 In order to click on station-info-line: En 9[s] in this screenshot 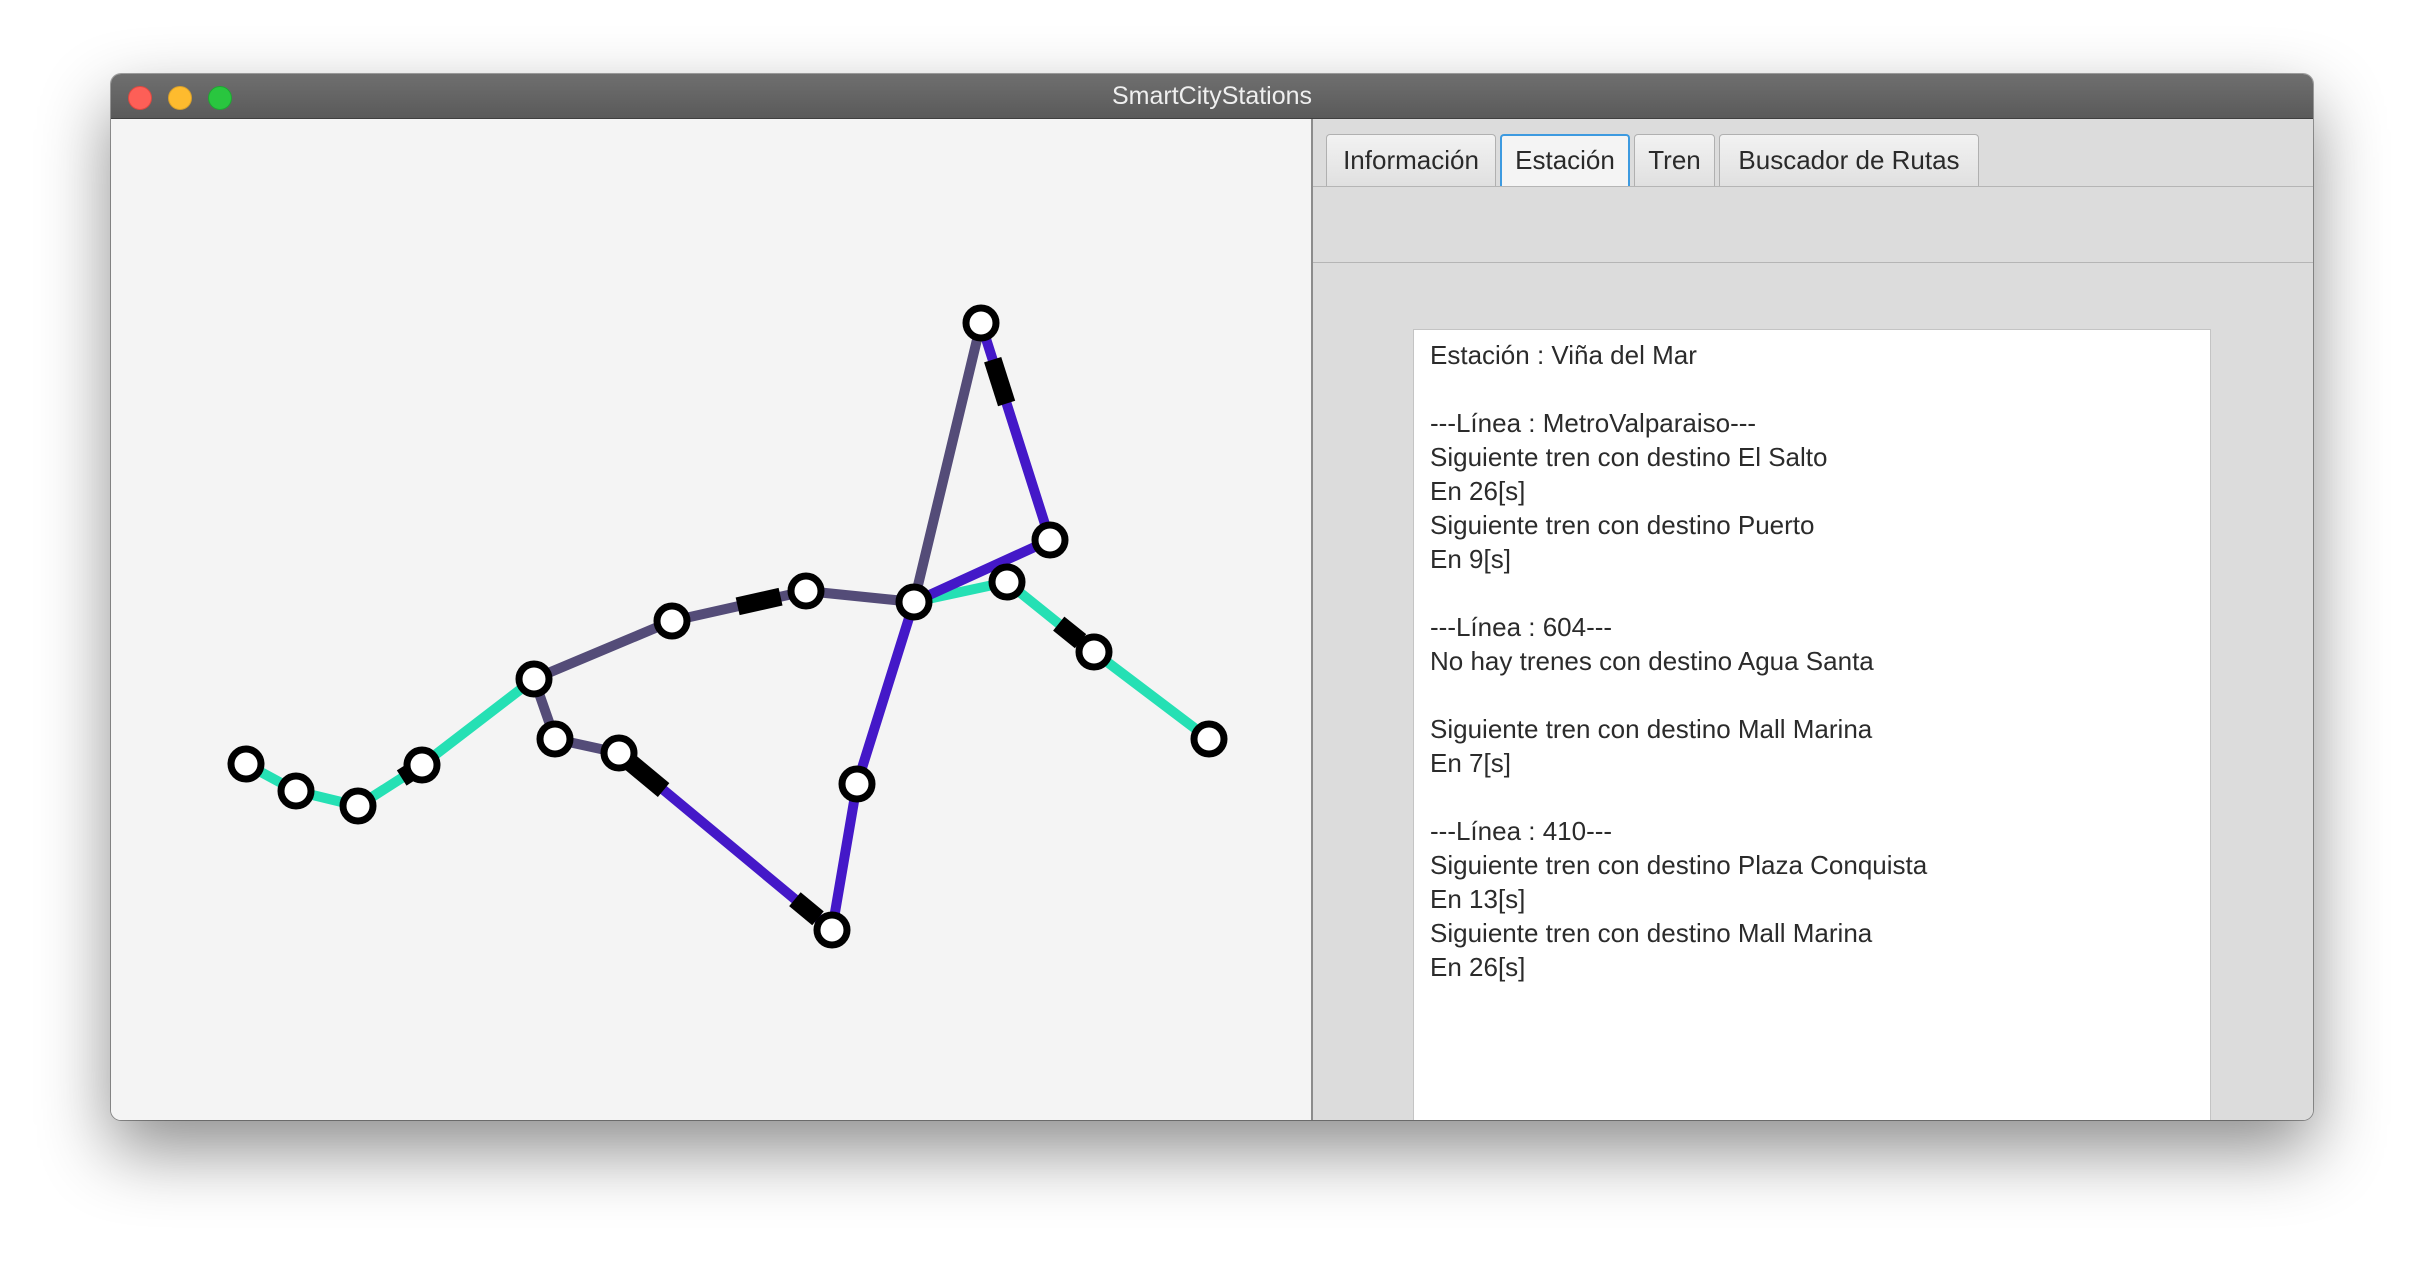, I will do `click(1470, 559)`.